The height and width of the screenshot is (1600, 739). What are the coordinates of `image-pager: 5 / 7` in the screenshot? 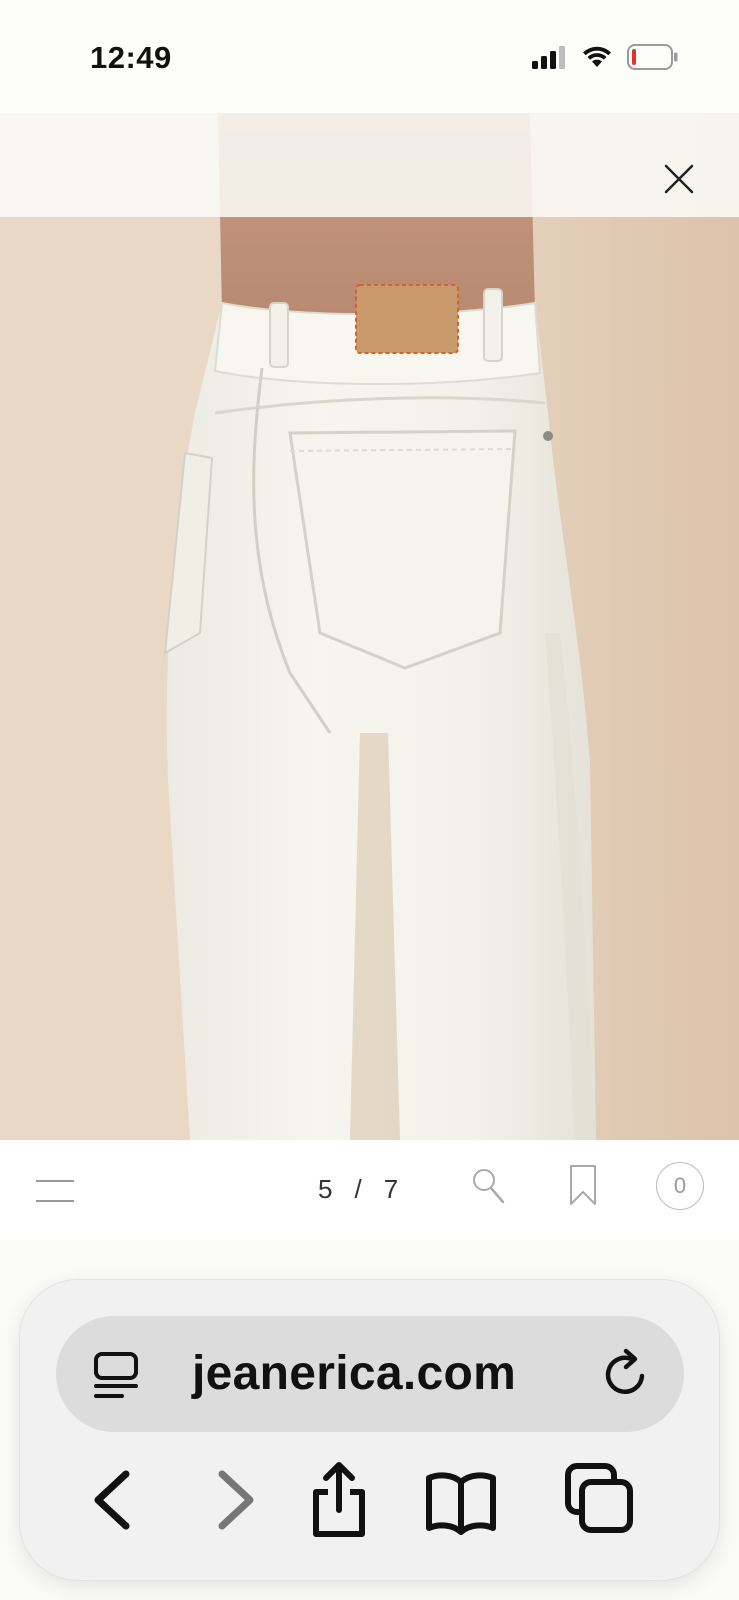 It's located at (359, 1189).